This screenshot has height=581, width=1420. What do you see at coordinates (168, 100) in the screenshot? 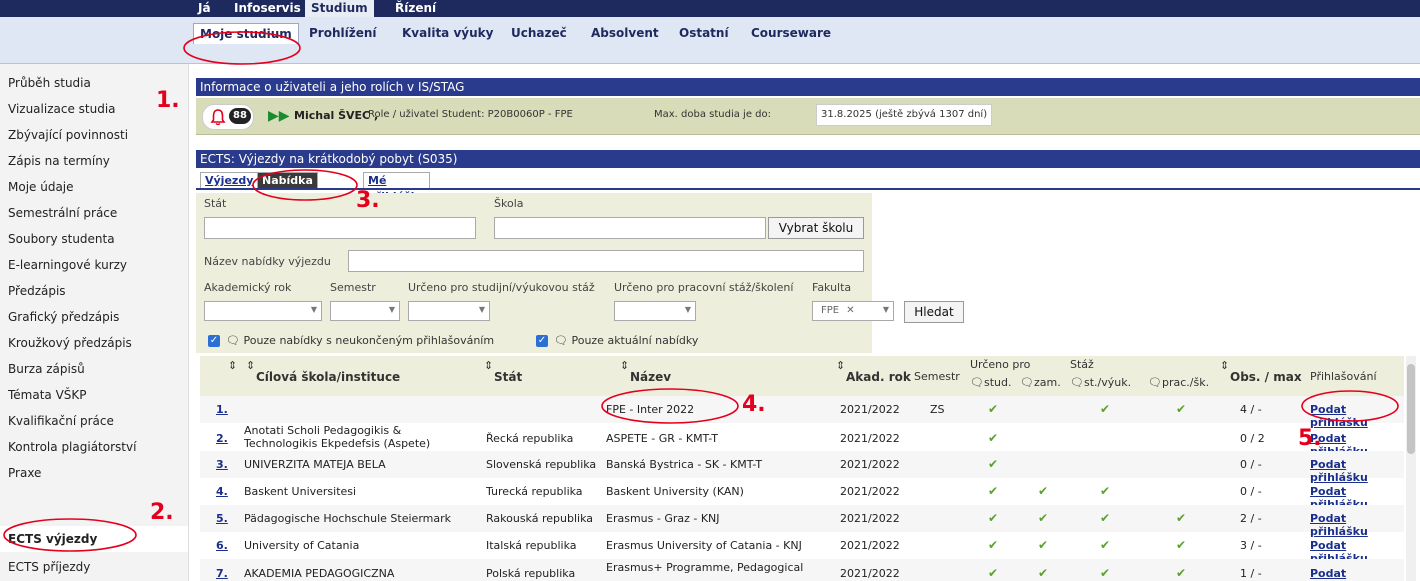
I see `annotation-step-1: 1.` at bounding box center [168, 100].